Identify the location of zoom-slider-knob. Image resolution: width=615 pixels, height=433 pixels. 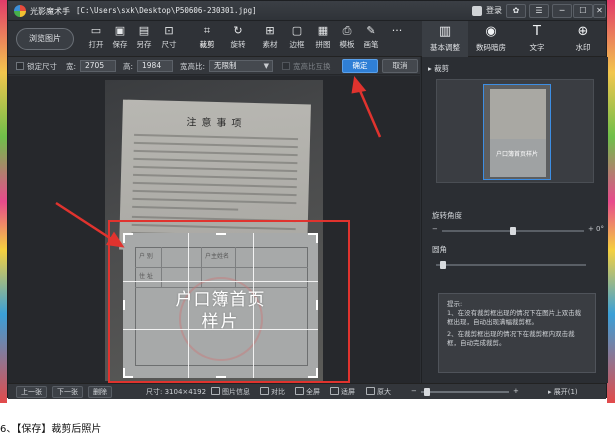
(427, 392).